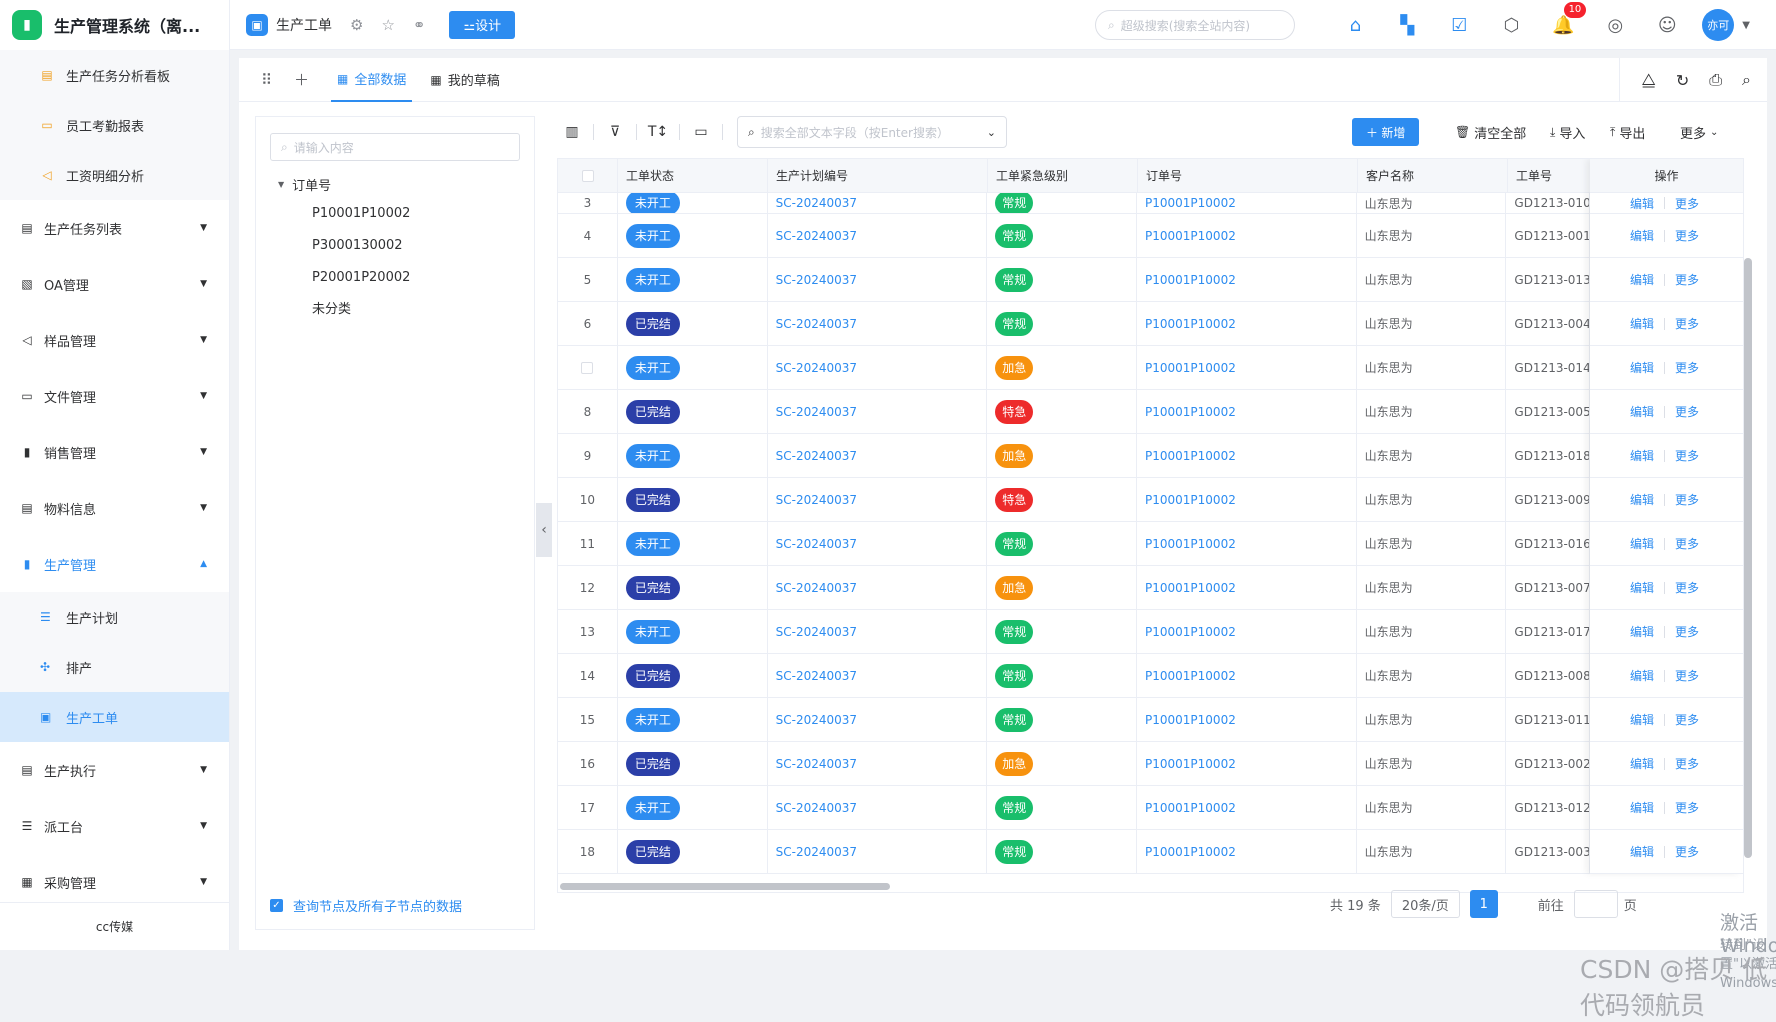 This screenshot has width=1776, height=1022. I want to click on hexagon-icon: ⬡, so click(1511, 25).